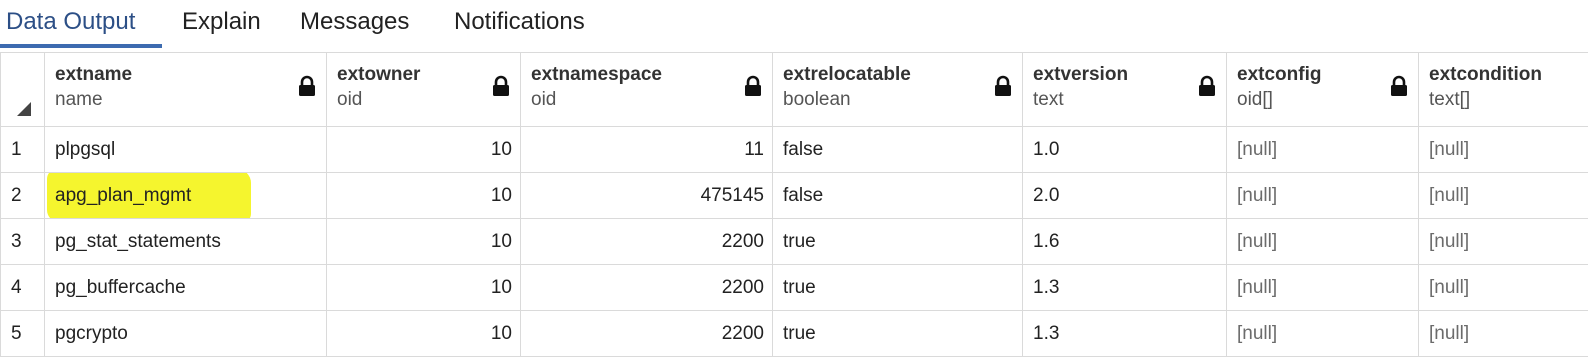 The width and height of the screenshot is (1588, 358). Describe the element at coordinates (185, 89) in the screenshot. I see `column-header-extname: extname name` at that location.